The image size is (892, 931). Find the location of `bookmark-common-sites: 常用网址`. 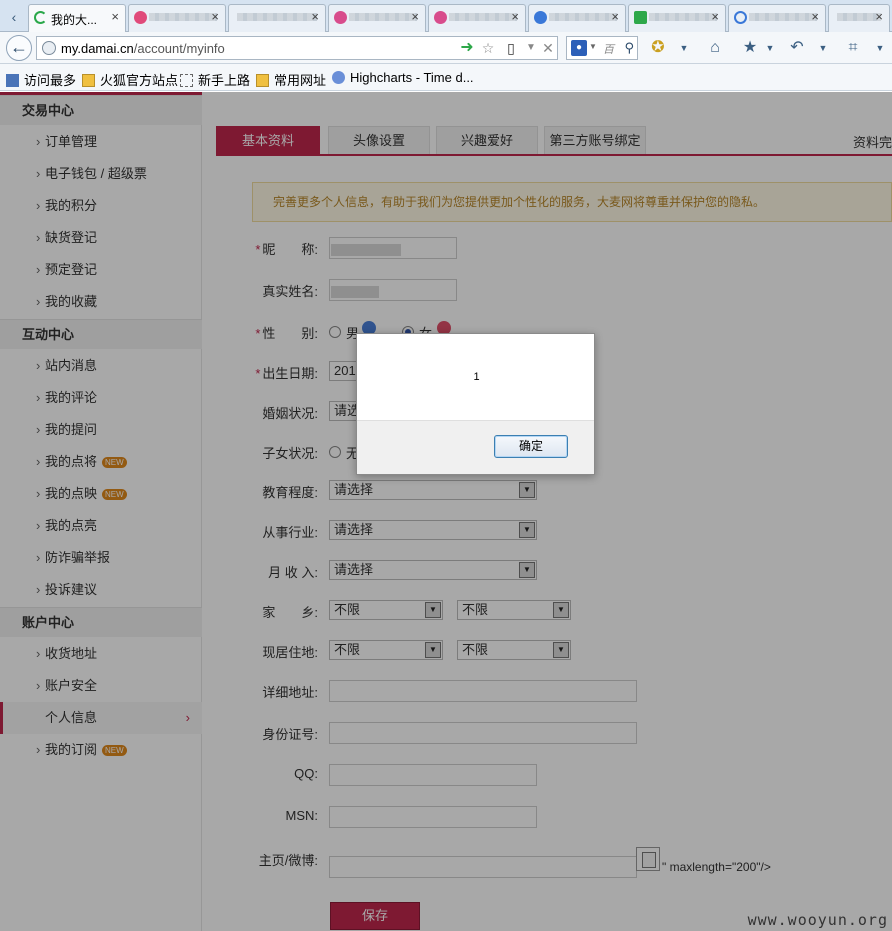

bookmark-common-sites: 常用网址 is located at coordinates (291, 79).